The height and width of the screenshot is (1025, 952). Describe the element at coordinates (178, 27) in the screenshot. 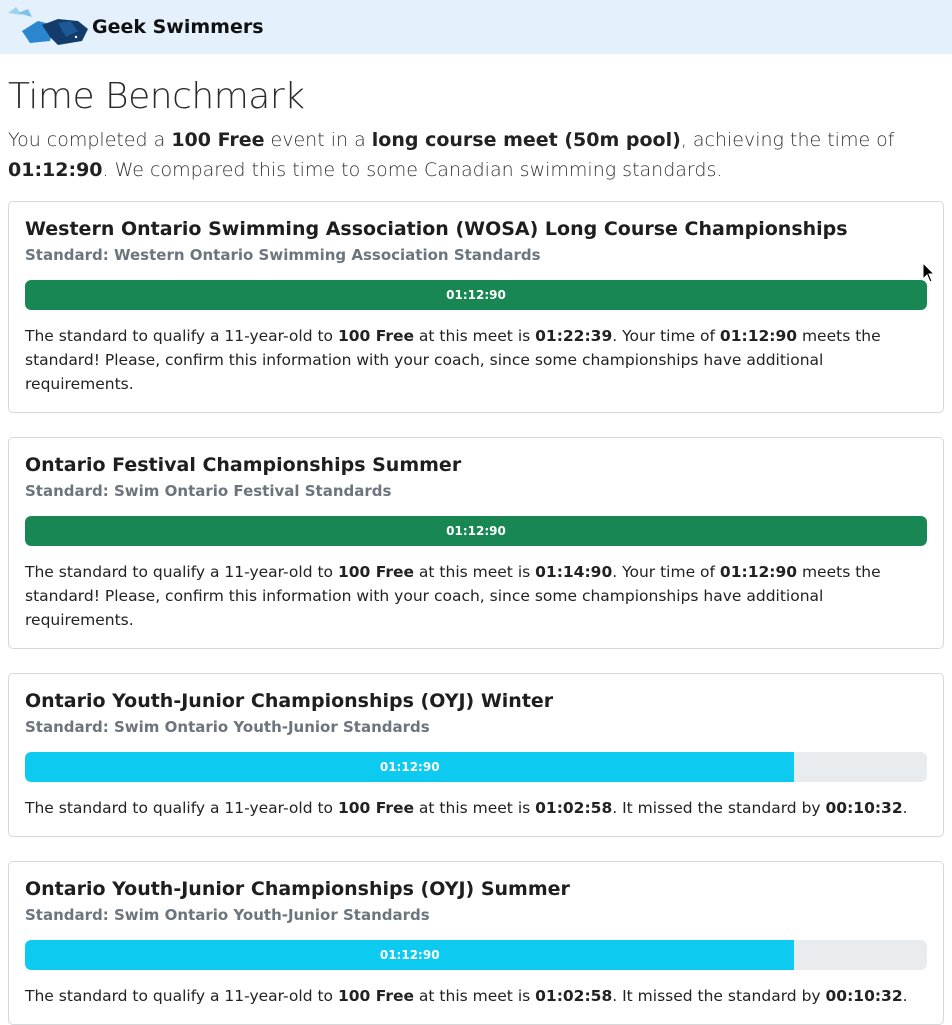

I see `brand-name: Geek Swimmers` at that location.